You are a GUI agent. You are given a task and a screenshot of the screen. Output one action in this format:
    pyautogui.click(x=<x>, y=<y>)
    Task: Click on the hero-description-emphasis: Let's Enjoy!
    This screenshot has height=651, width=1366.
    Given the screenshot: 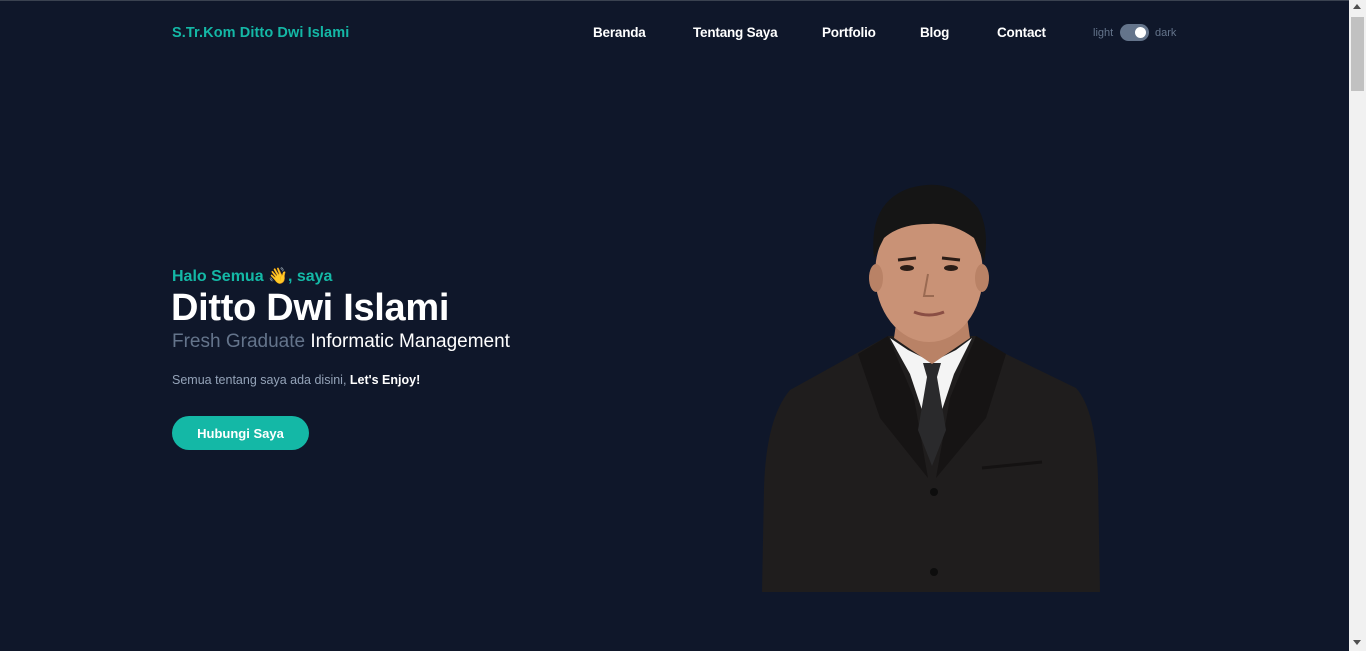 What is the action you would take?
    pyautogui.click(x=385, y=380)
    